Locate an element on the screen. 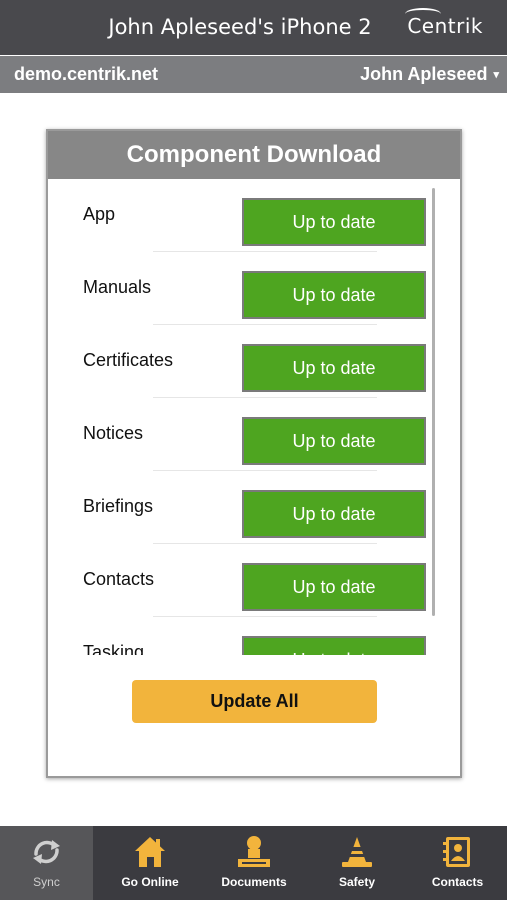 The height and width of the screenshot is (900, 507). component-row-tasking: Tasking Up to date is located at coordinates (254, 636).